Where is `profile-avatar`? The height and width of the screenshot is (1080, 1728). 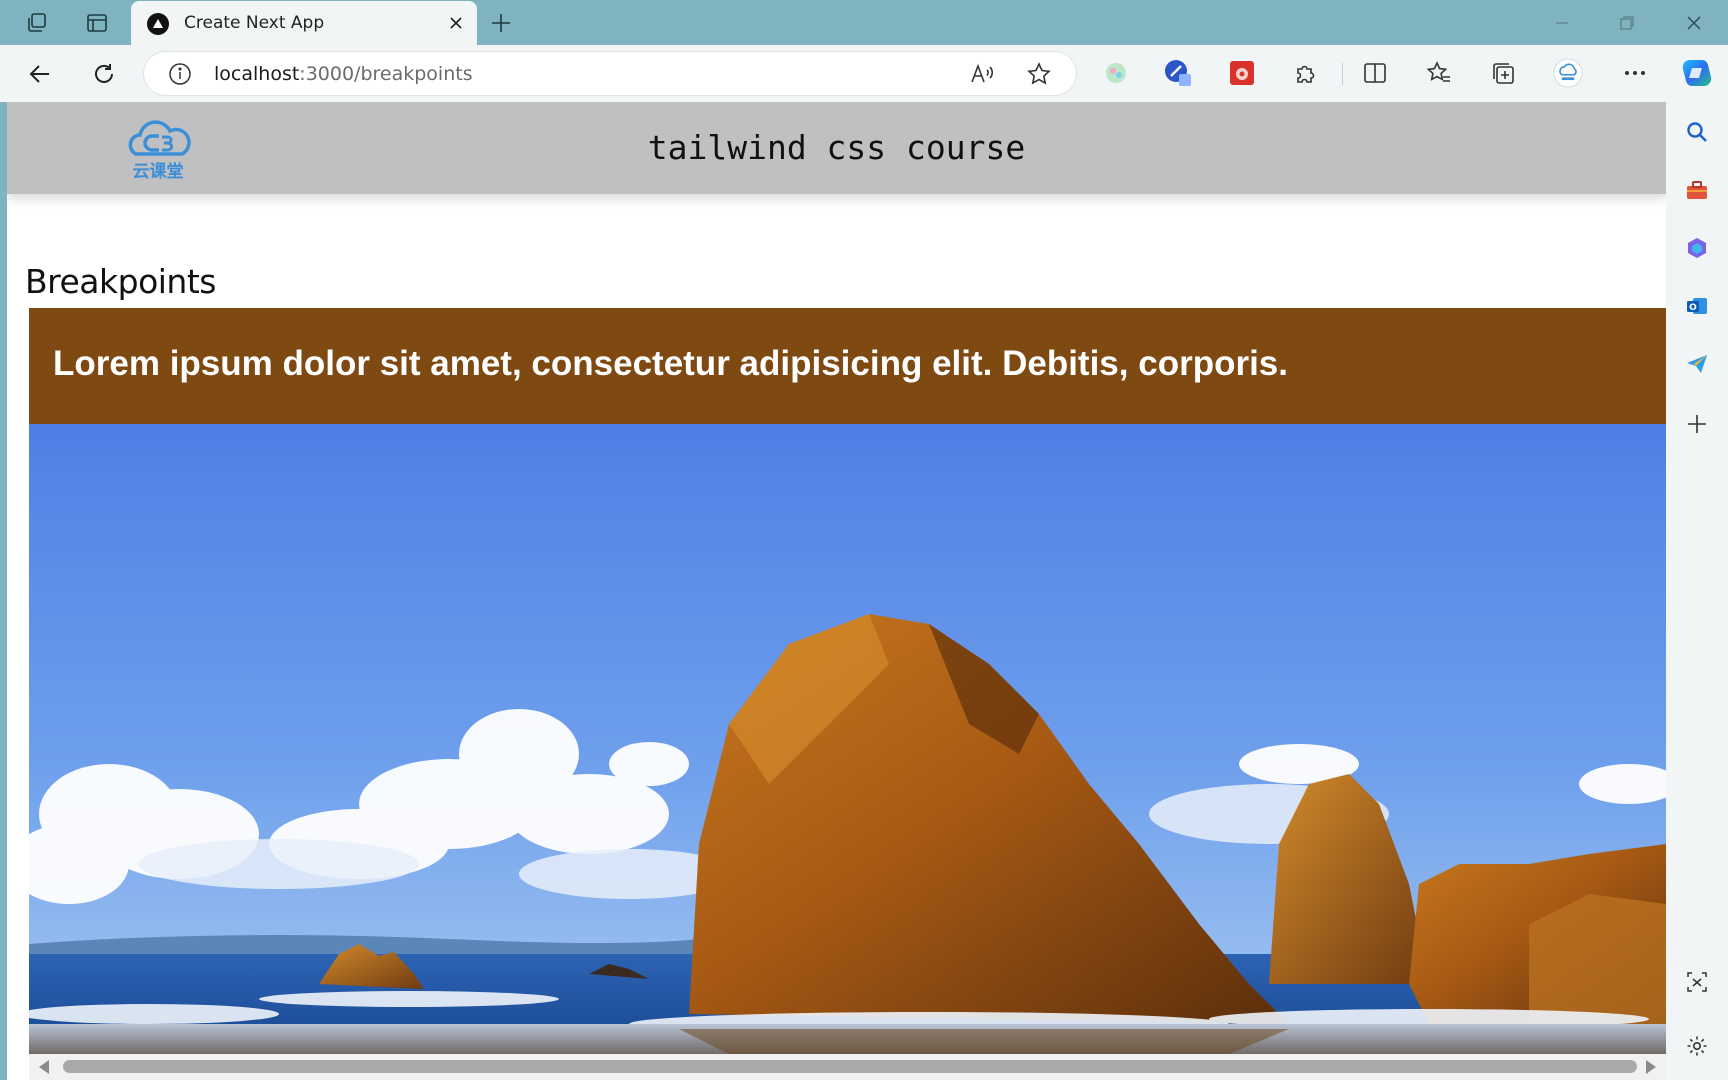
profile-avatar is located at coordinates (1568, 73).